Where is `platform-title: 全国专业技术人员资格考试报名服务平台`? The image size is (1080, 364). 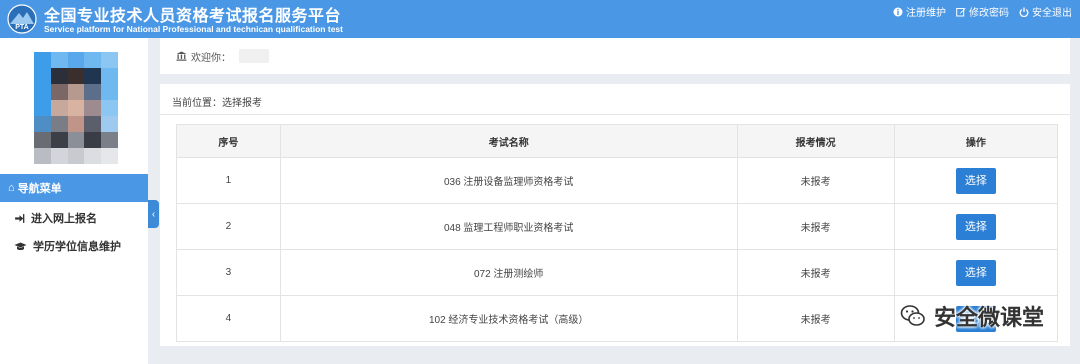
platform-title: 全国专业技术人员资格考试报名服务平台 is located at coordinates (193, 15).